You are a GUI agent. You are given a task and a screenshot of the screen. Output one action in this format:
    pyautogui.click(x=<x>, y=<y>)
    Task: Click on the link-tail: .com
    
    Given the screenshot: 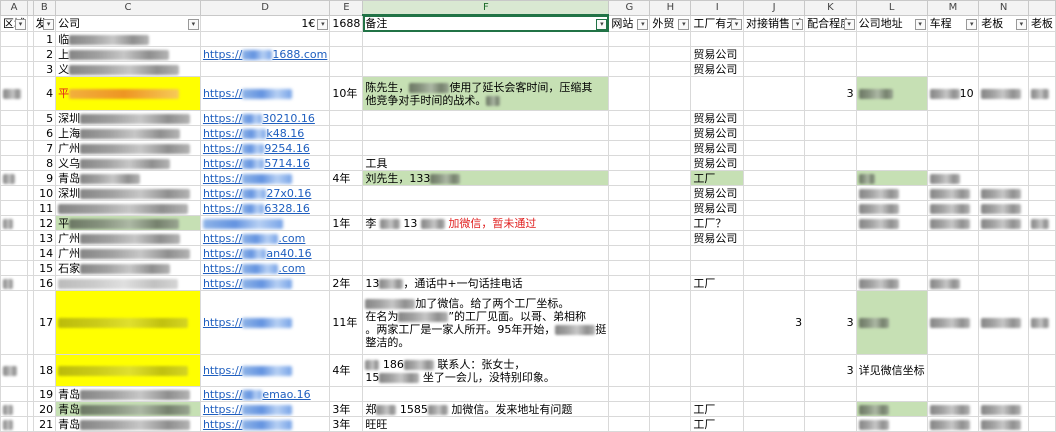 What is the action you would take?
    pyautogui.click(x=291, y=268)
    